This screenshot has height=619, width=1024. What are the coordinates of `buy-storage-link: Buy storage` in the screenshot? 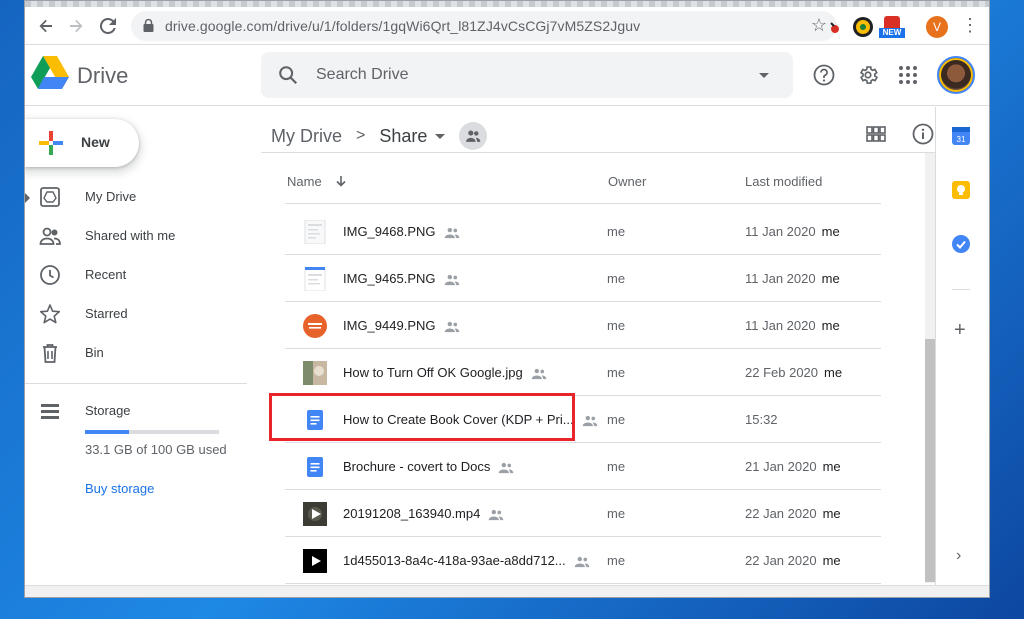 It's located at (119, 488).